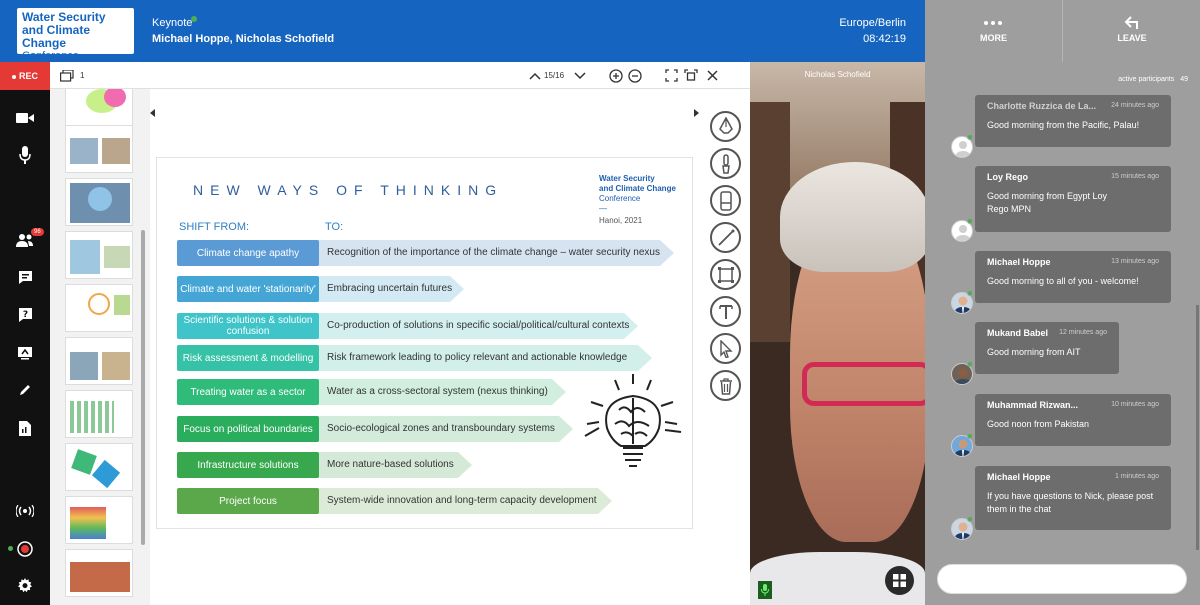  I want to click on thumbnails-scrollbar, so click(143, 387).